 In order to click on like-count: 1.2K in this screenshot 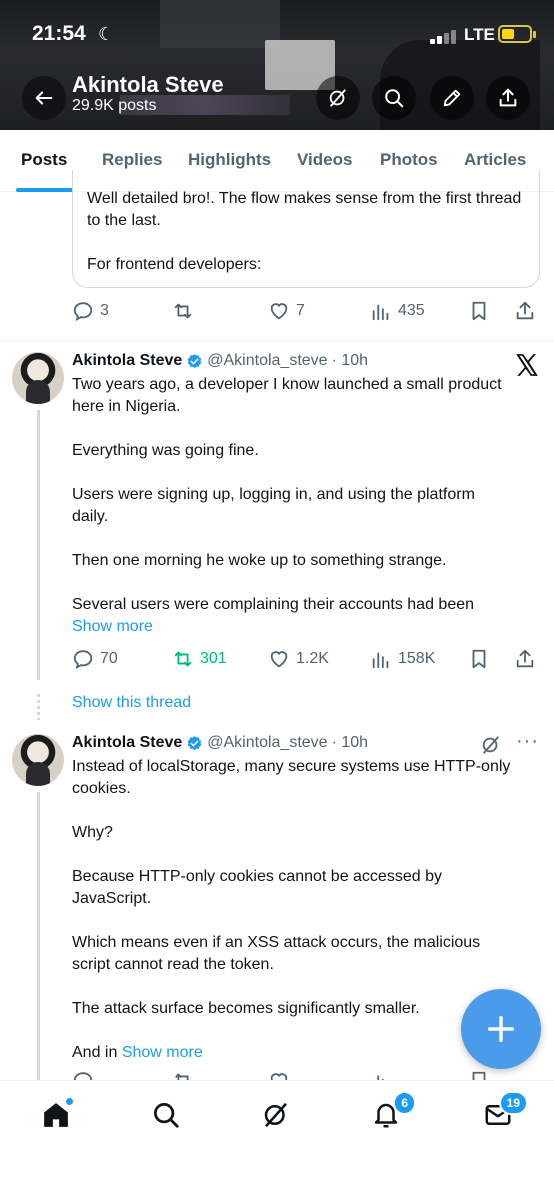, I will do `click(312, 658)`.